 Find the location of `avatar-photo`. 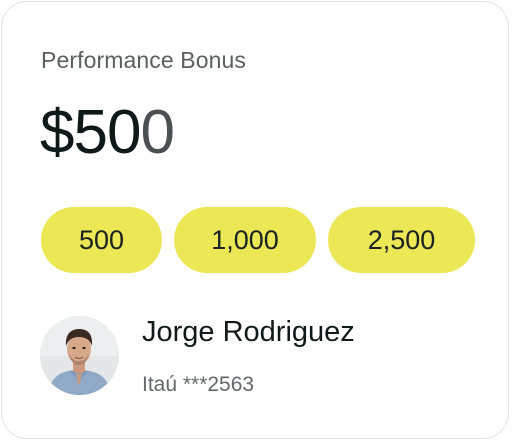

avatar-photo is located at coordinates (79, 355).